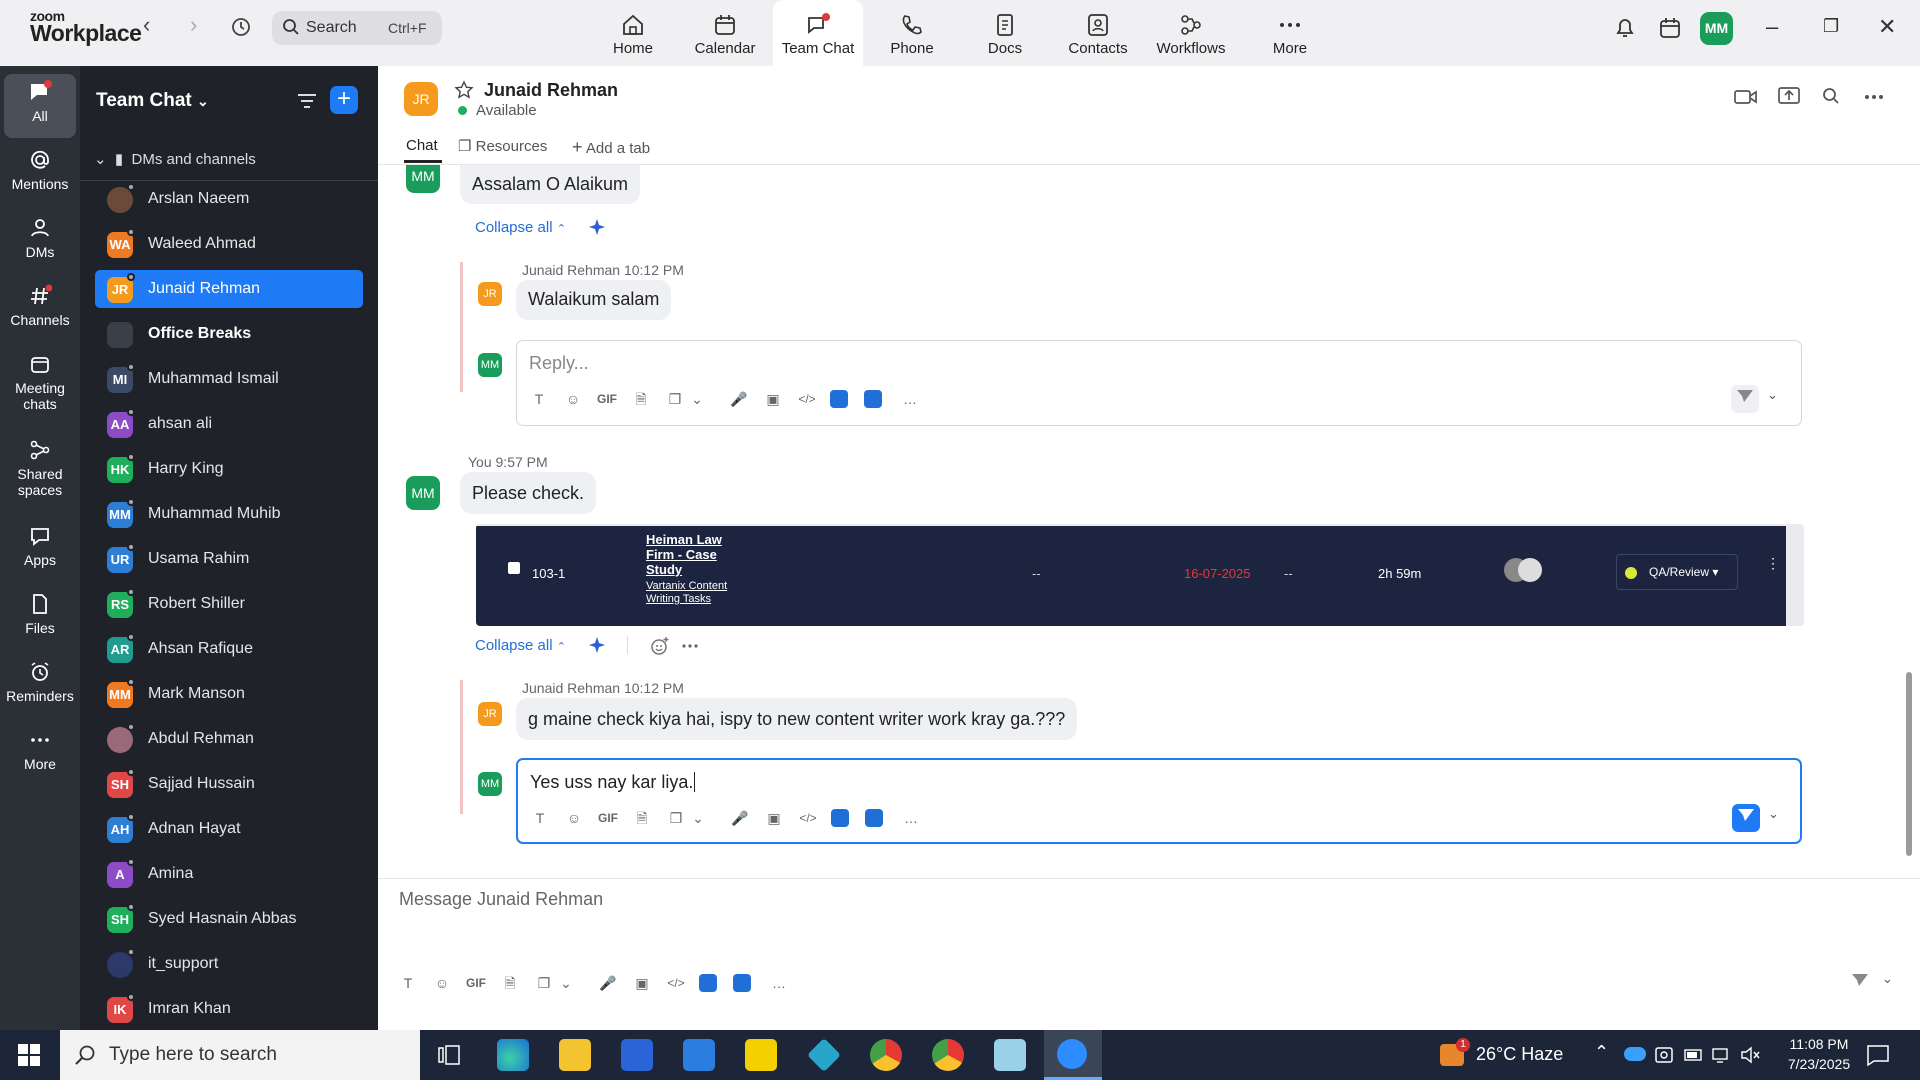 The image size is (1920, 1080). What do you see at coordinates (344, 100) in the screenshot?
I see `new-chat-button: +` at bounding box center [344, 100].